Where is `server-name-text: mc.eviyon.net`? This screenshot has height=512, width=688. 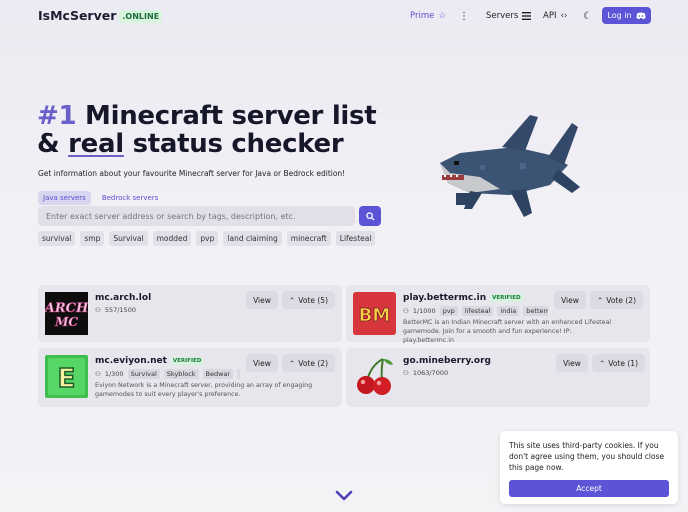
server-name-text: mc.eviyon.net is located at coordinates (131, 361).